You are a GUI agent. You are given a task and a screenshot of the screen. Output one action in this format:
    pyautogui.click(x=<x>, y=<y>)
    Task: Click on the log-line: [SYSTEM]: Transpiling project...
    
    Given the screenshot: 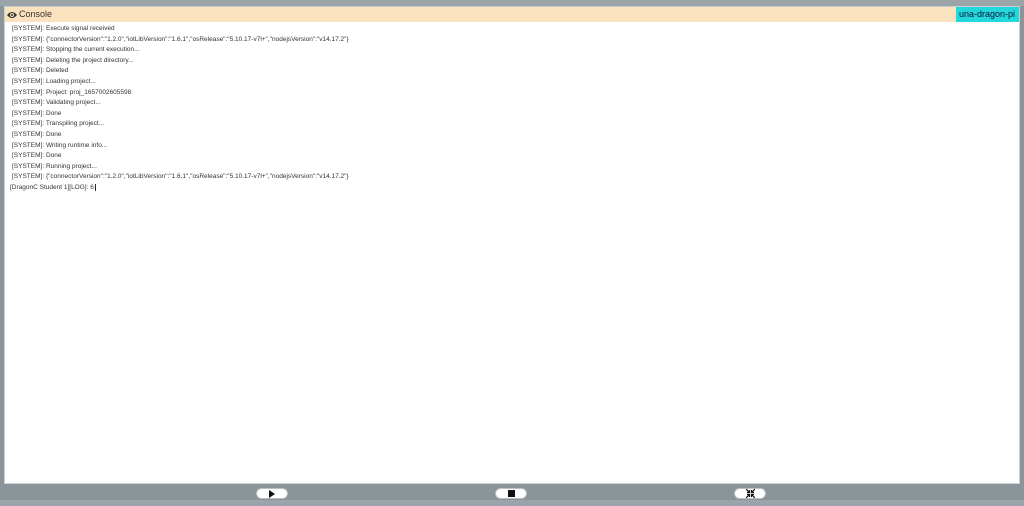 What is the action you would take?
    pyautogui.click(x=58, y=124)
    